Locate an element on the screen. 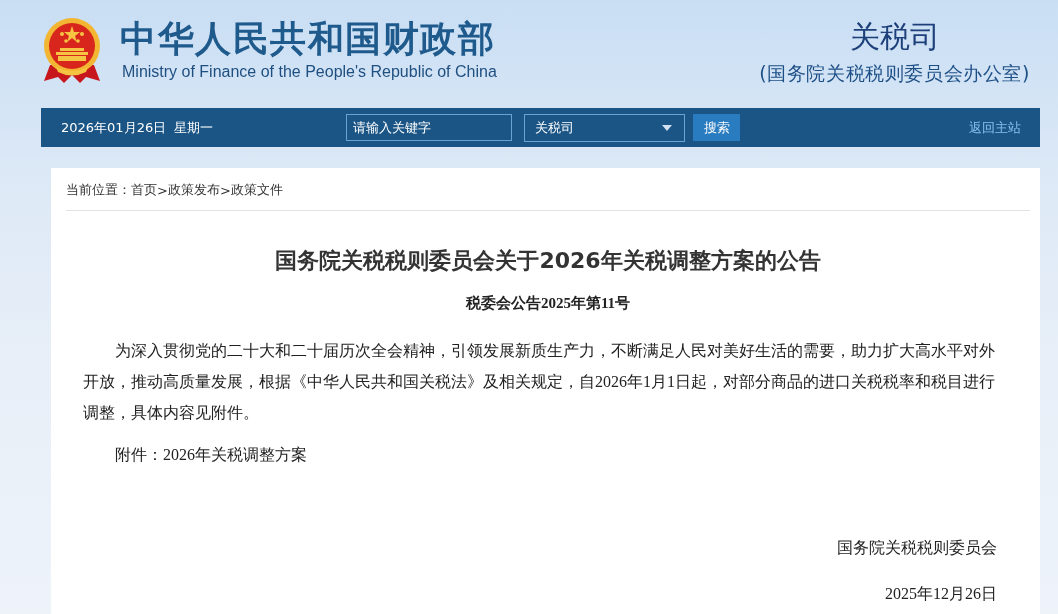 Image resolution: width=1058 pixels, height=614 pixels. breadcrumb-link: 政策文件 is located at coordinates (256, 190).